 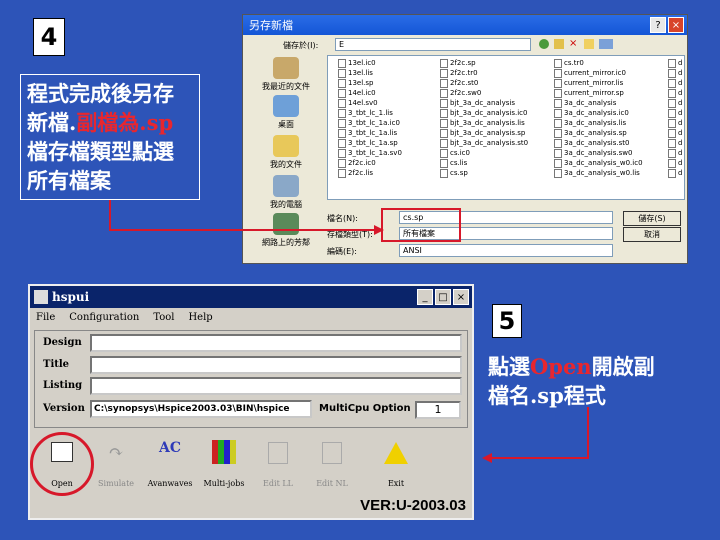 I want to click on simulate-arrow-icon: ↷, so click(x=116, y=452).